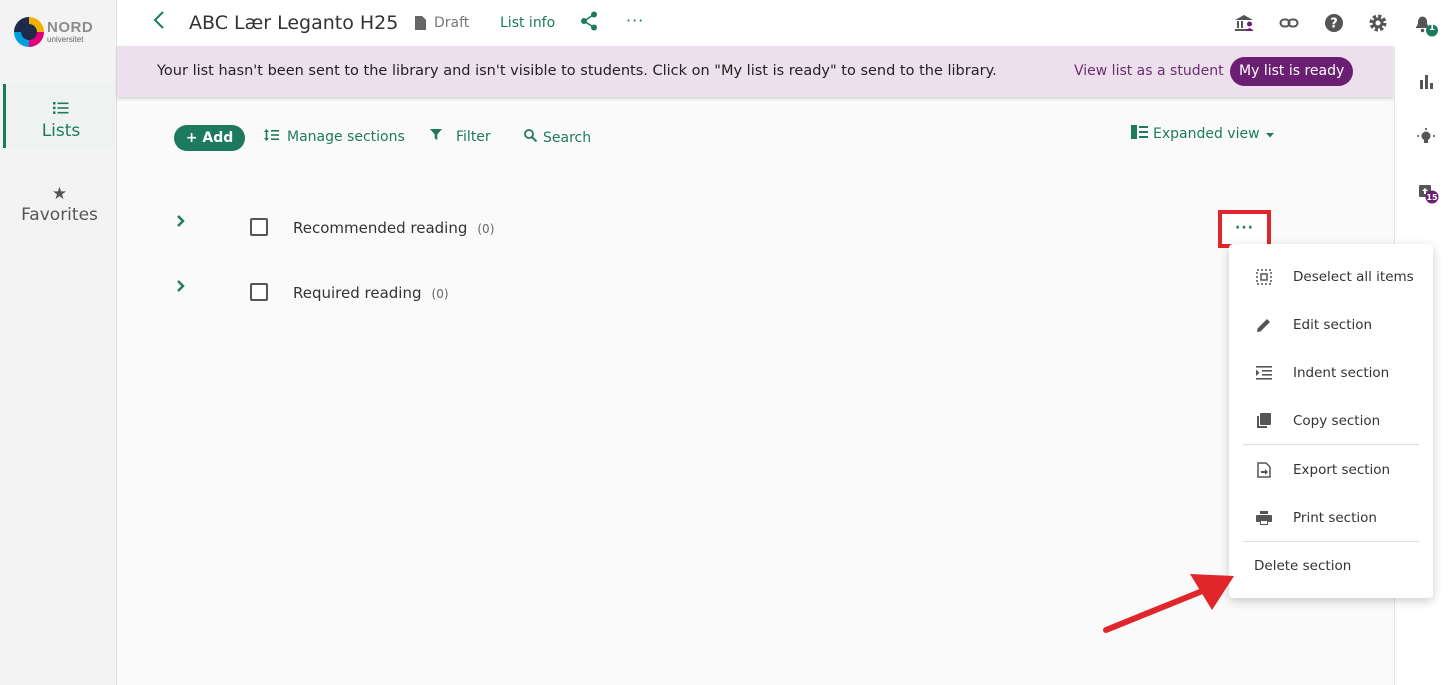 The image size is (1450, 685). What do you see at coordinates (58, 342) in the screenshot?
I see `left-navigation: NORD universitet Lists ★ Favorites` at bounding box center [58, 342].